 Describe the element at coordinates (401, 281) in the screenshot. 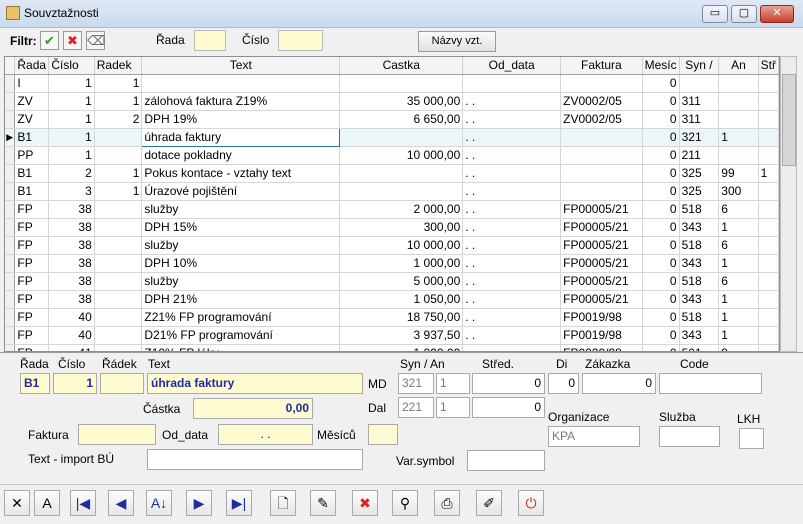

I see `table-cell: 5 000,00` at that location.